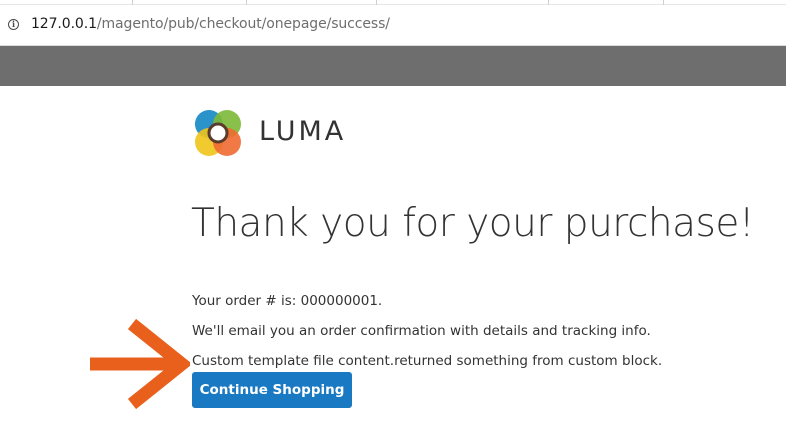 The height and width of the screenshot is (422, 786). Describe the element at coordinates (64, 24) in the screenshot. I see `url-host: 127.0.0.1` at that location.